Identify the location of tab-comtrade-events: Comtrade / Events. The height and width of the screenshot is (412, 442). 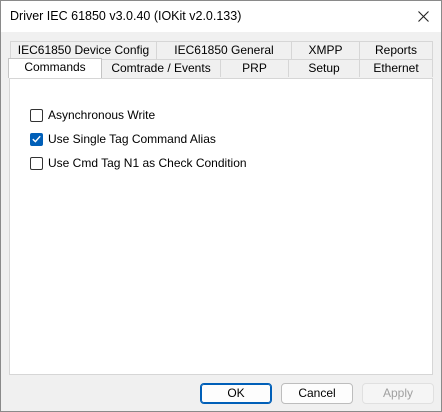
(161, 68).